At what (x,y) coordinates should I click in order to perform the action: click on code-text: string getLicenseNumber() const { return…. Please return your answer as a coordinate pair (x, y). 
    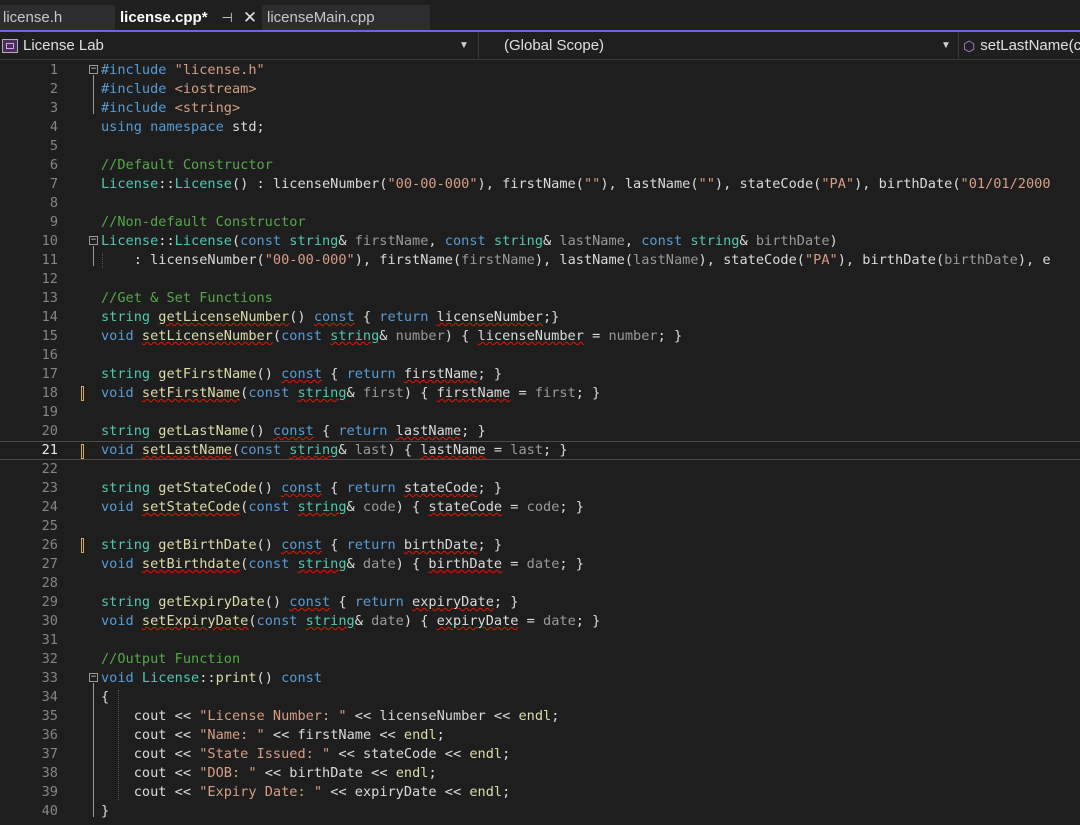
    Looking at the image, I should click on (330, 317).